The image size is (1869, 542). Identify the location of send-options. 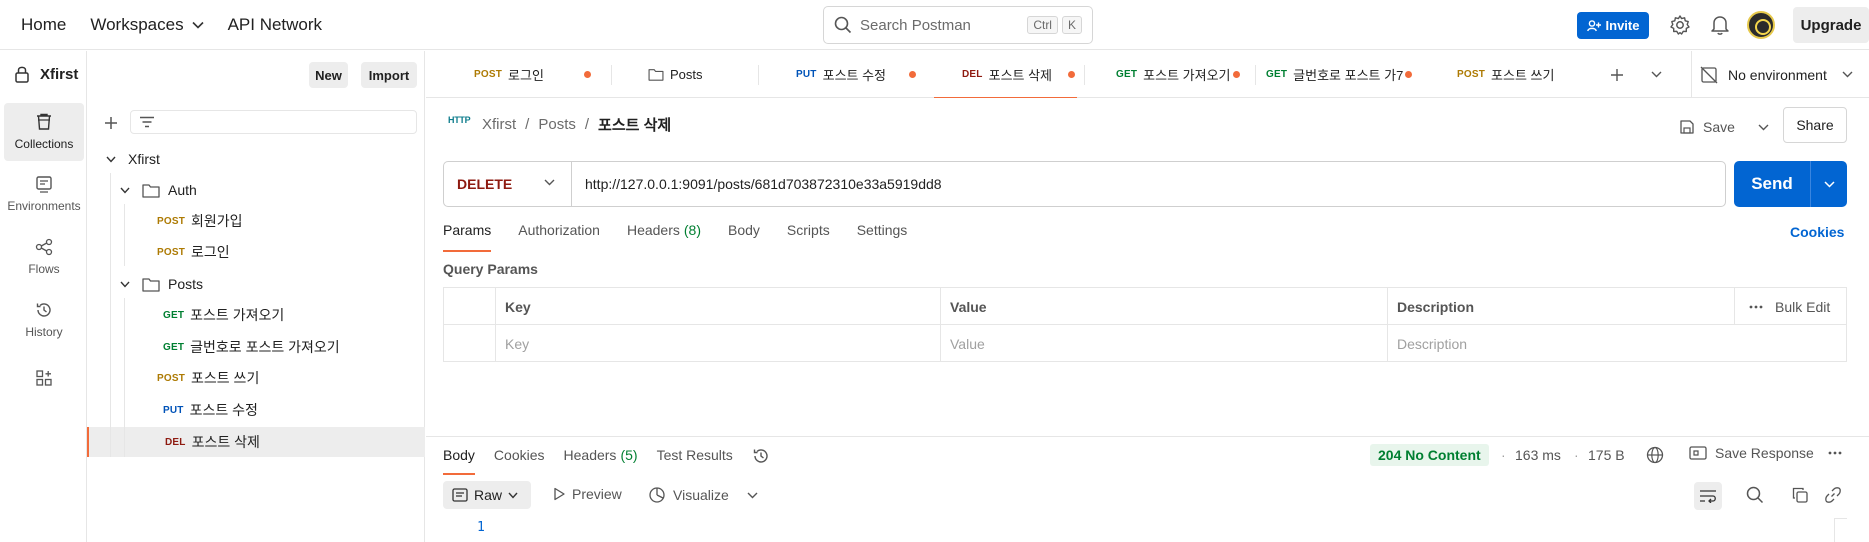
(1829, 184).